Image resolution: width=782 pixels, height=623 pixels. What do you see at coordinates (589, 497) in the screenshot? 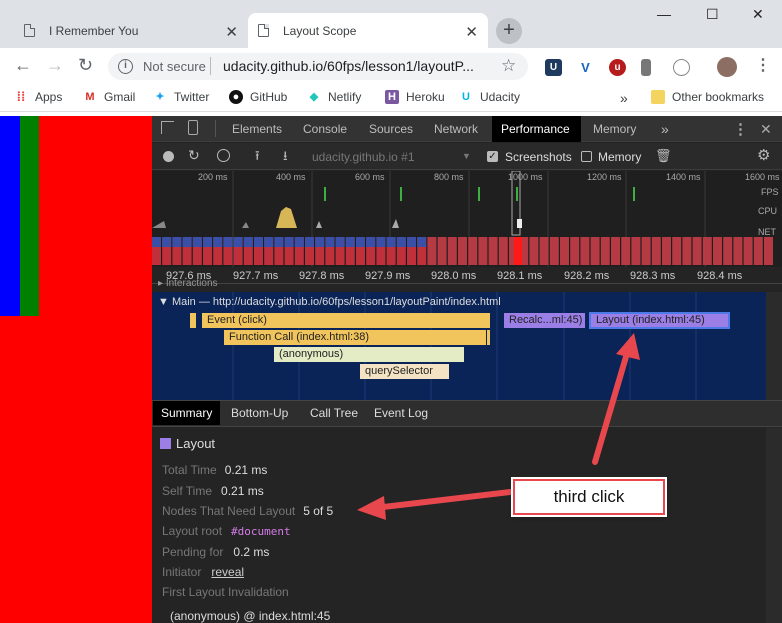
I see `annotation-callout: third click` at bounding box center [589, 497].